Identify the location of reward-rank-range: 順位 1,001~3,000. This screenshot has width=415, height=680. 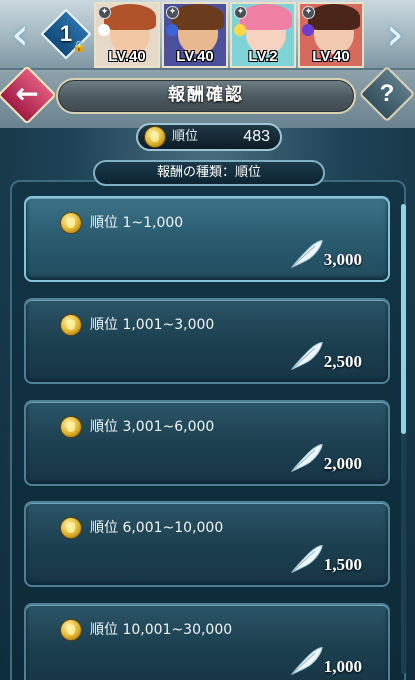
(152, 325).